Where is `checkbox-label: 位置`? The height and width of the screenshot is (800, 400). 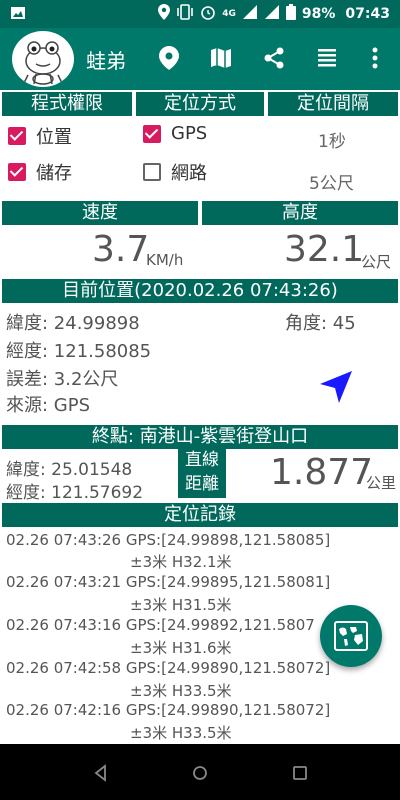 checkbox-label: 位置 is located at coordinates (54, 137).